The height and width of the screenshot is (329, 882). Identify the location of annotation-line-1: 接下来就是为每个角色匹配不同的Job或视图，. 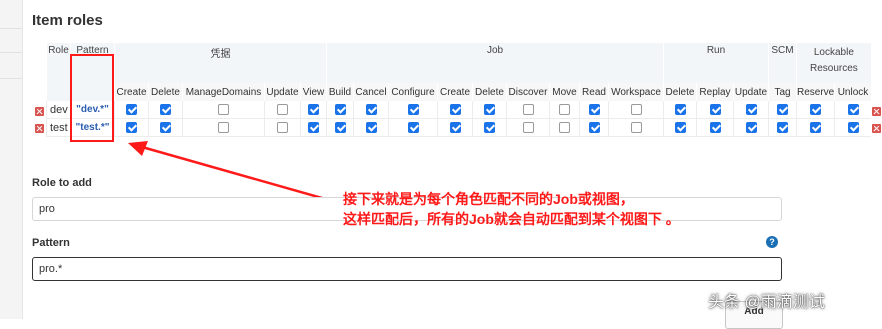
(488, 199).